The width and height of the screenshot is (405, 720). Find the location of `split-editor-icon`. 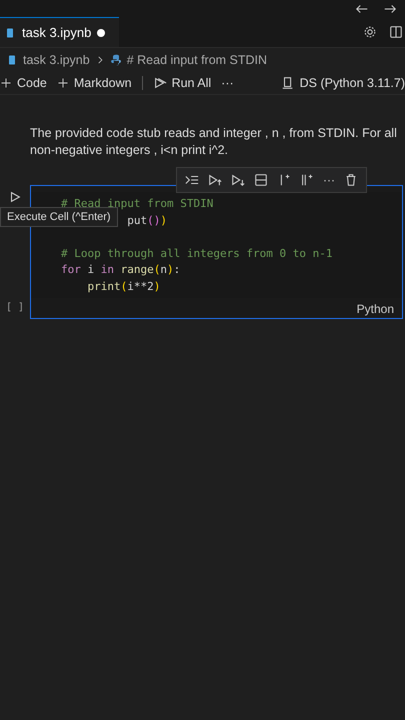

split-editor-icon is located at coordinates (396, 32).